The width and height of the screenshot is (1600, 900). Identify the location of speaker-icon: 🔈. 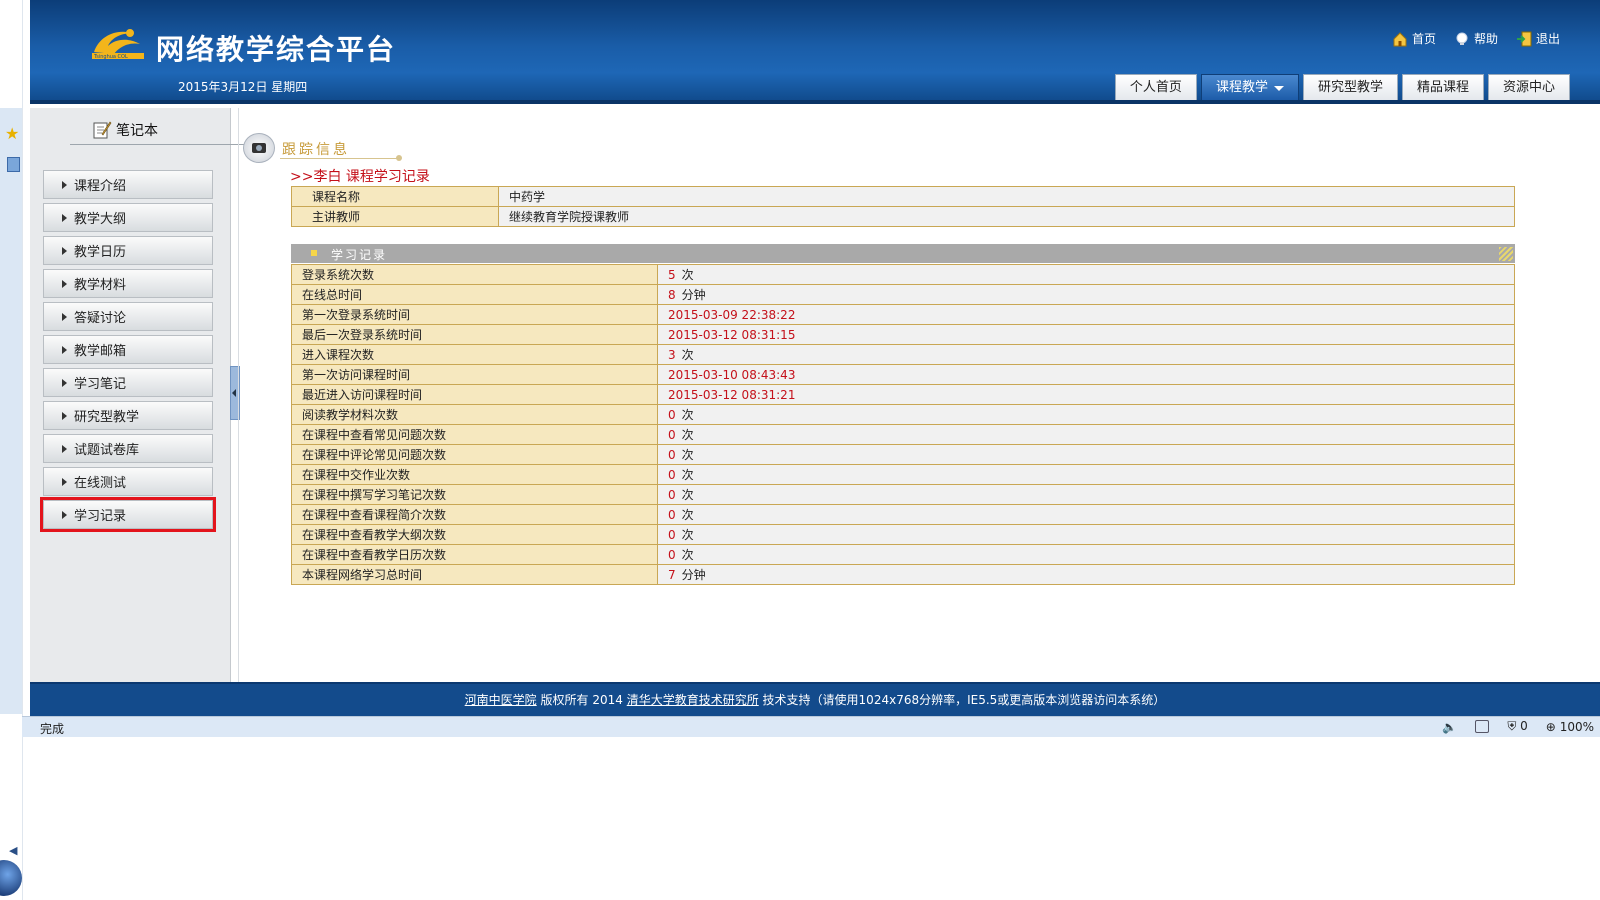
(1449, 727).